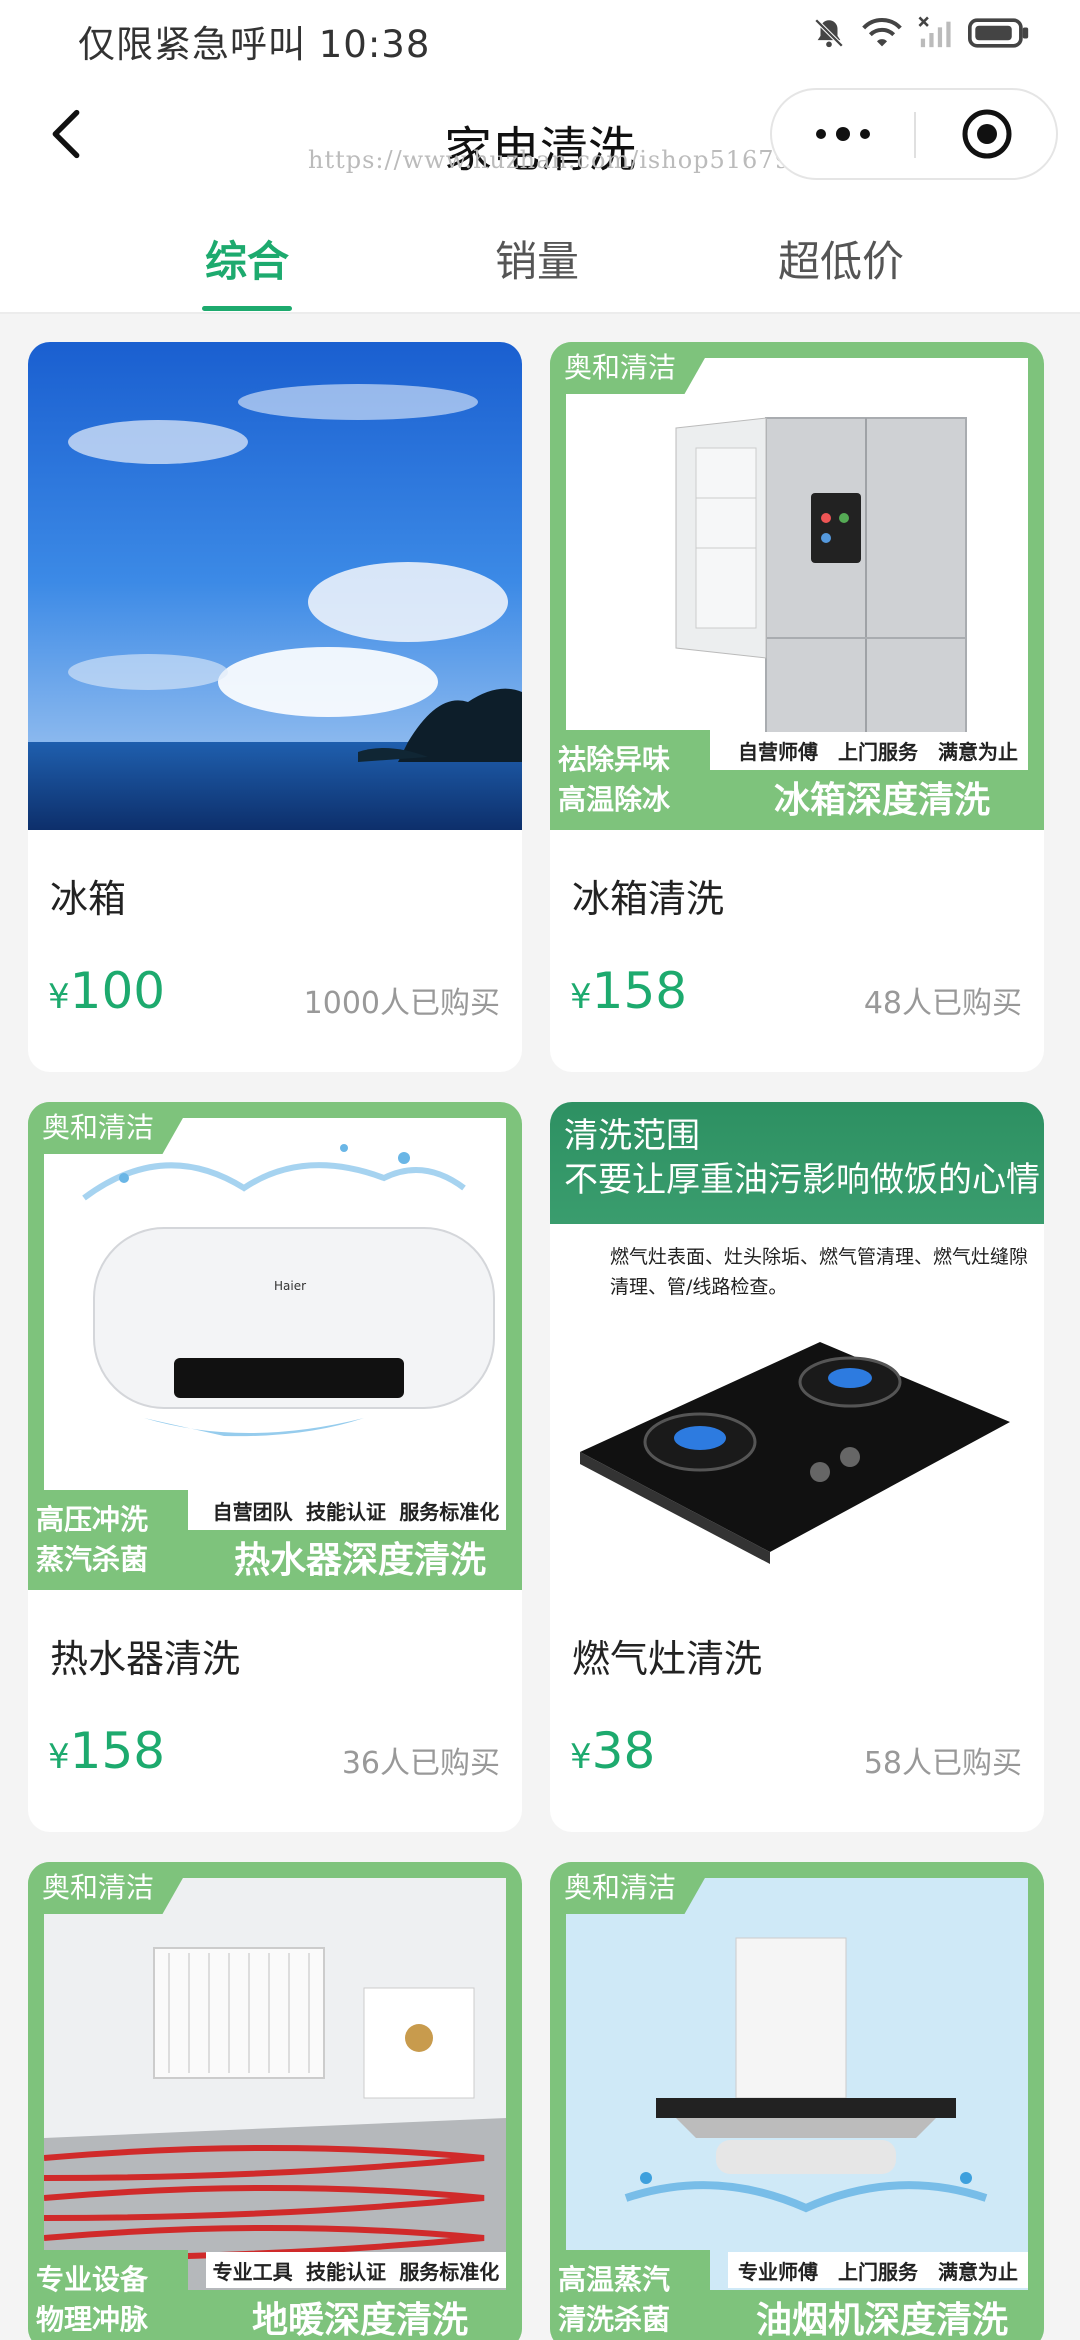  I want to click on product-card: 奥和清洁 专业工具 技能认证 服务标准化 专业设备 物理冲脉 地暖深度清洗, so click(275, 2101).